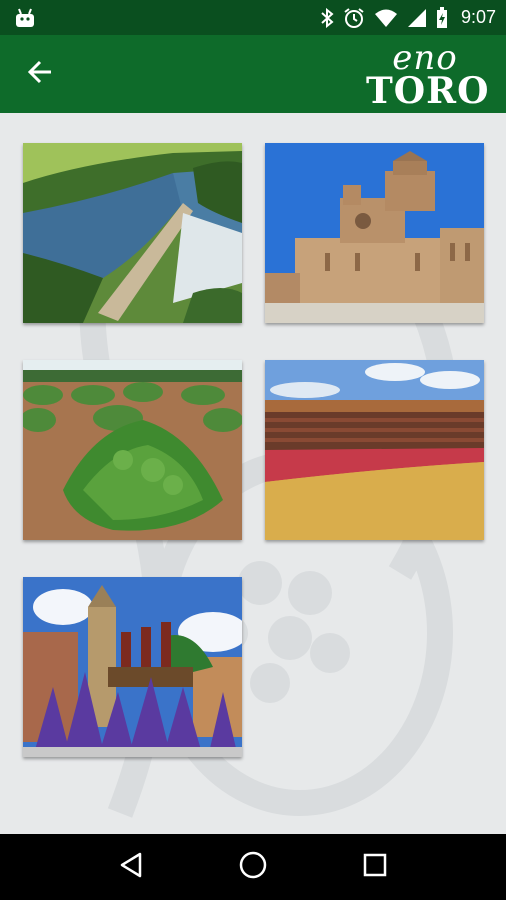  I want to click on nav-recents-button, so click(375, 867).